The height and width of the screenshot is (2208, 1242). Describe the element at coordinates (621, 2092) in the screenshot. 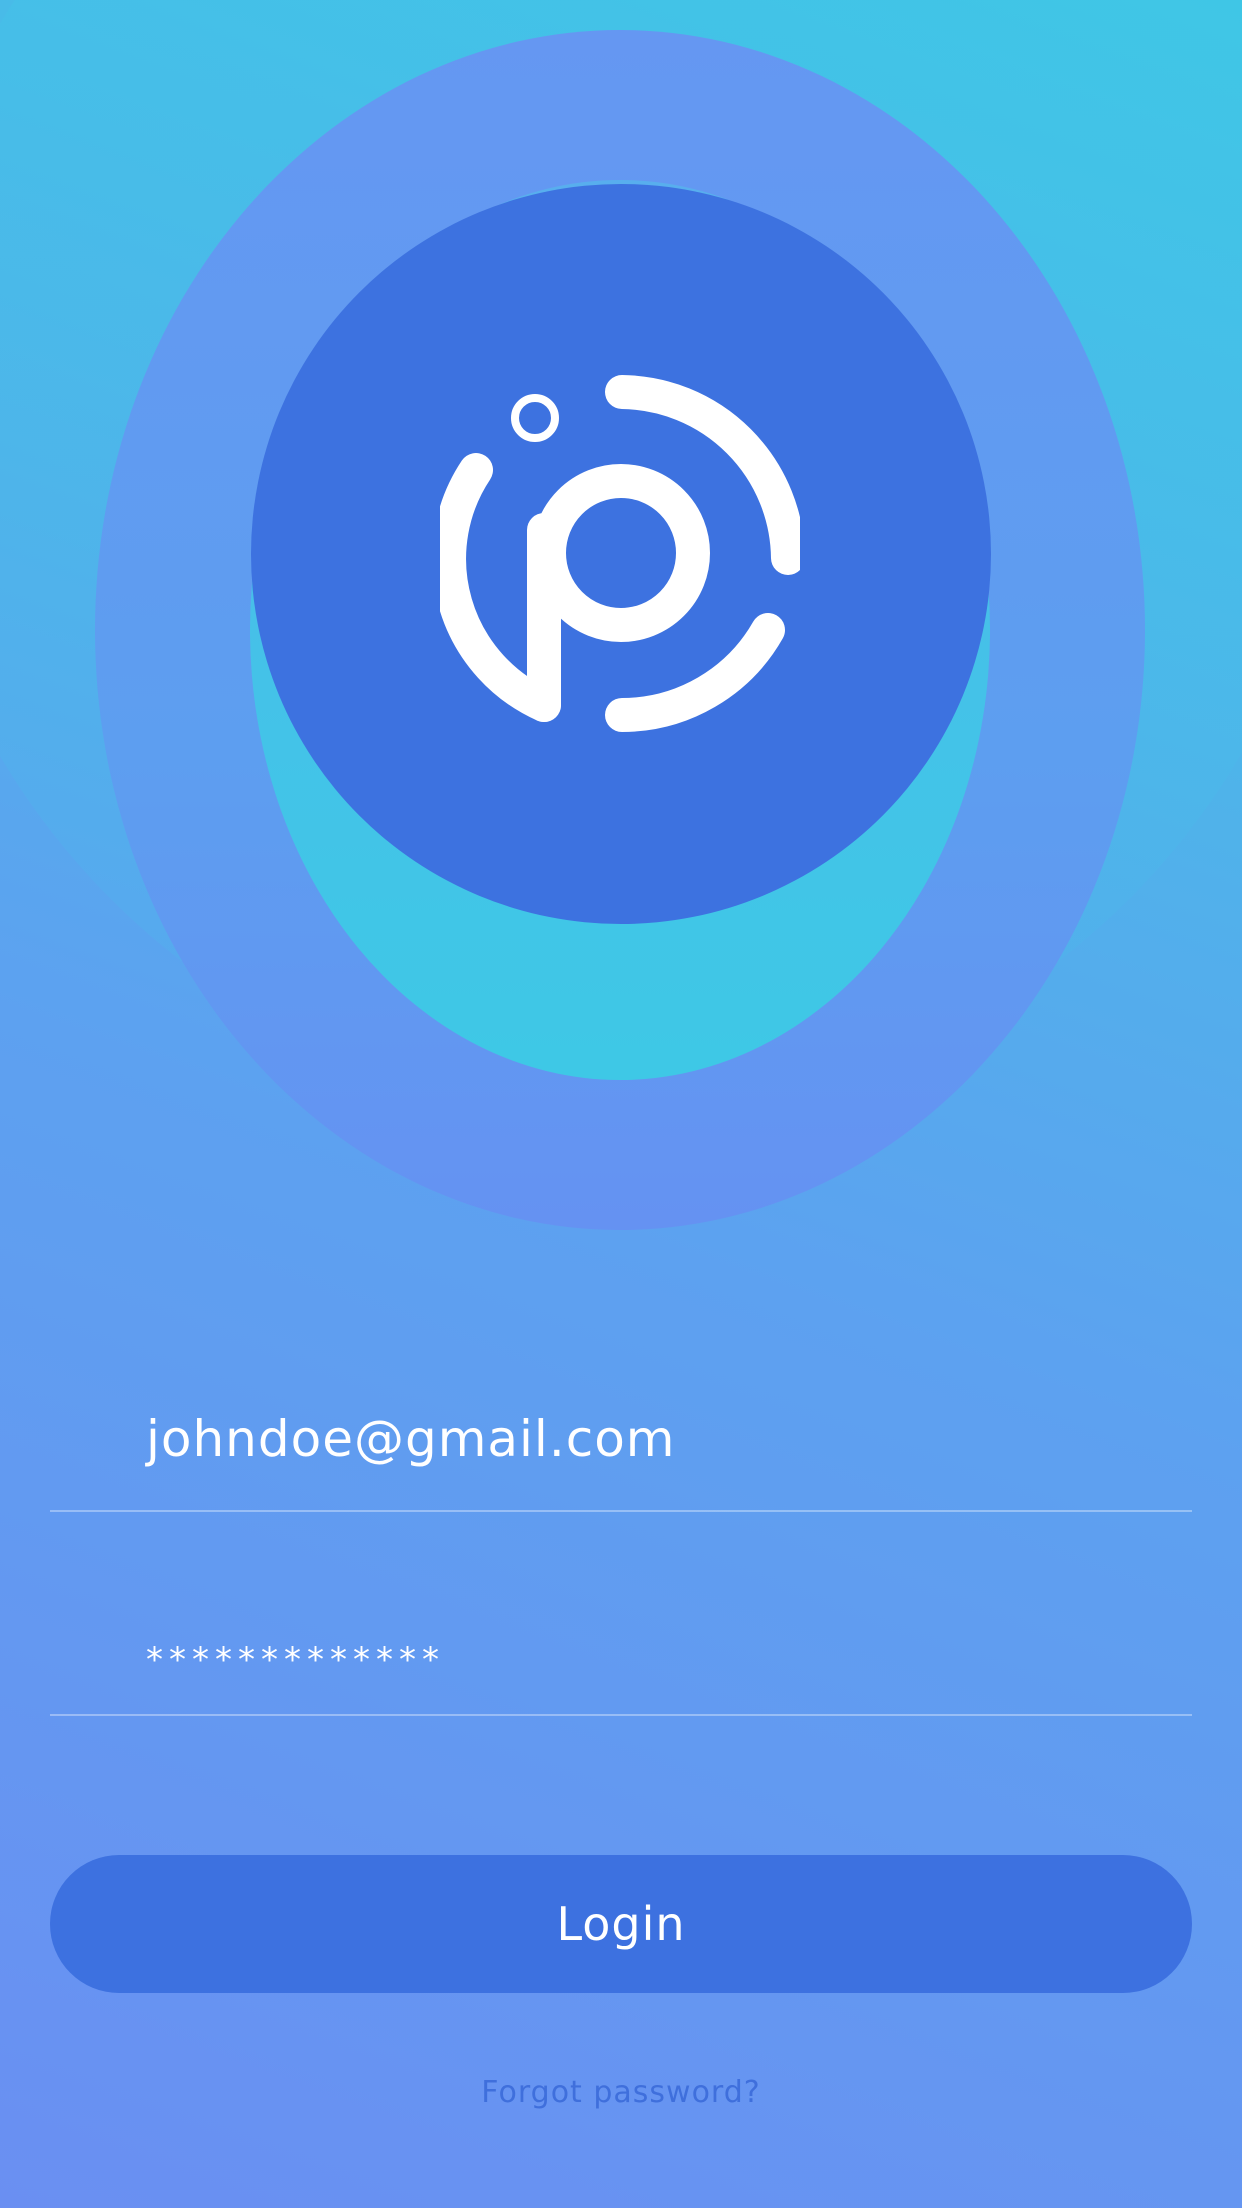

I see `forgot-password-link: Forgot password?` at that location.